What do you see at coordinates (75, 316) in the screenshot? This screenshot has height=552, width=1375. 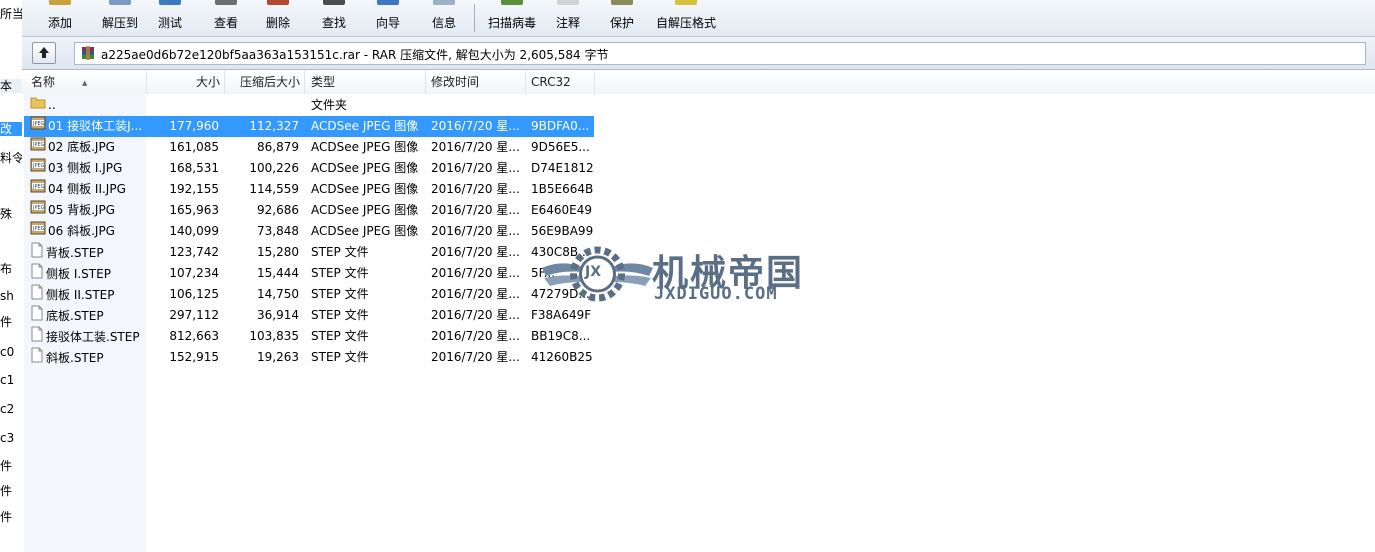 I see `file-name-text: 底板.STEP` at bounding box center [75, 316].